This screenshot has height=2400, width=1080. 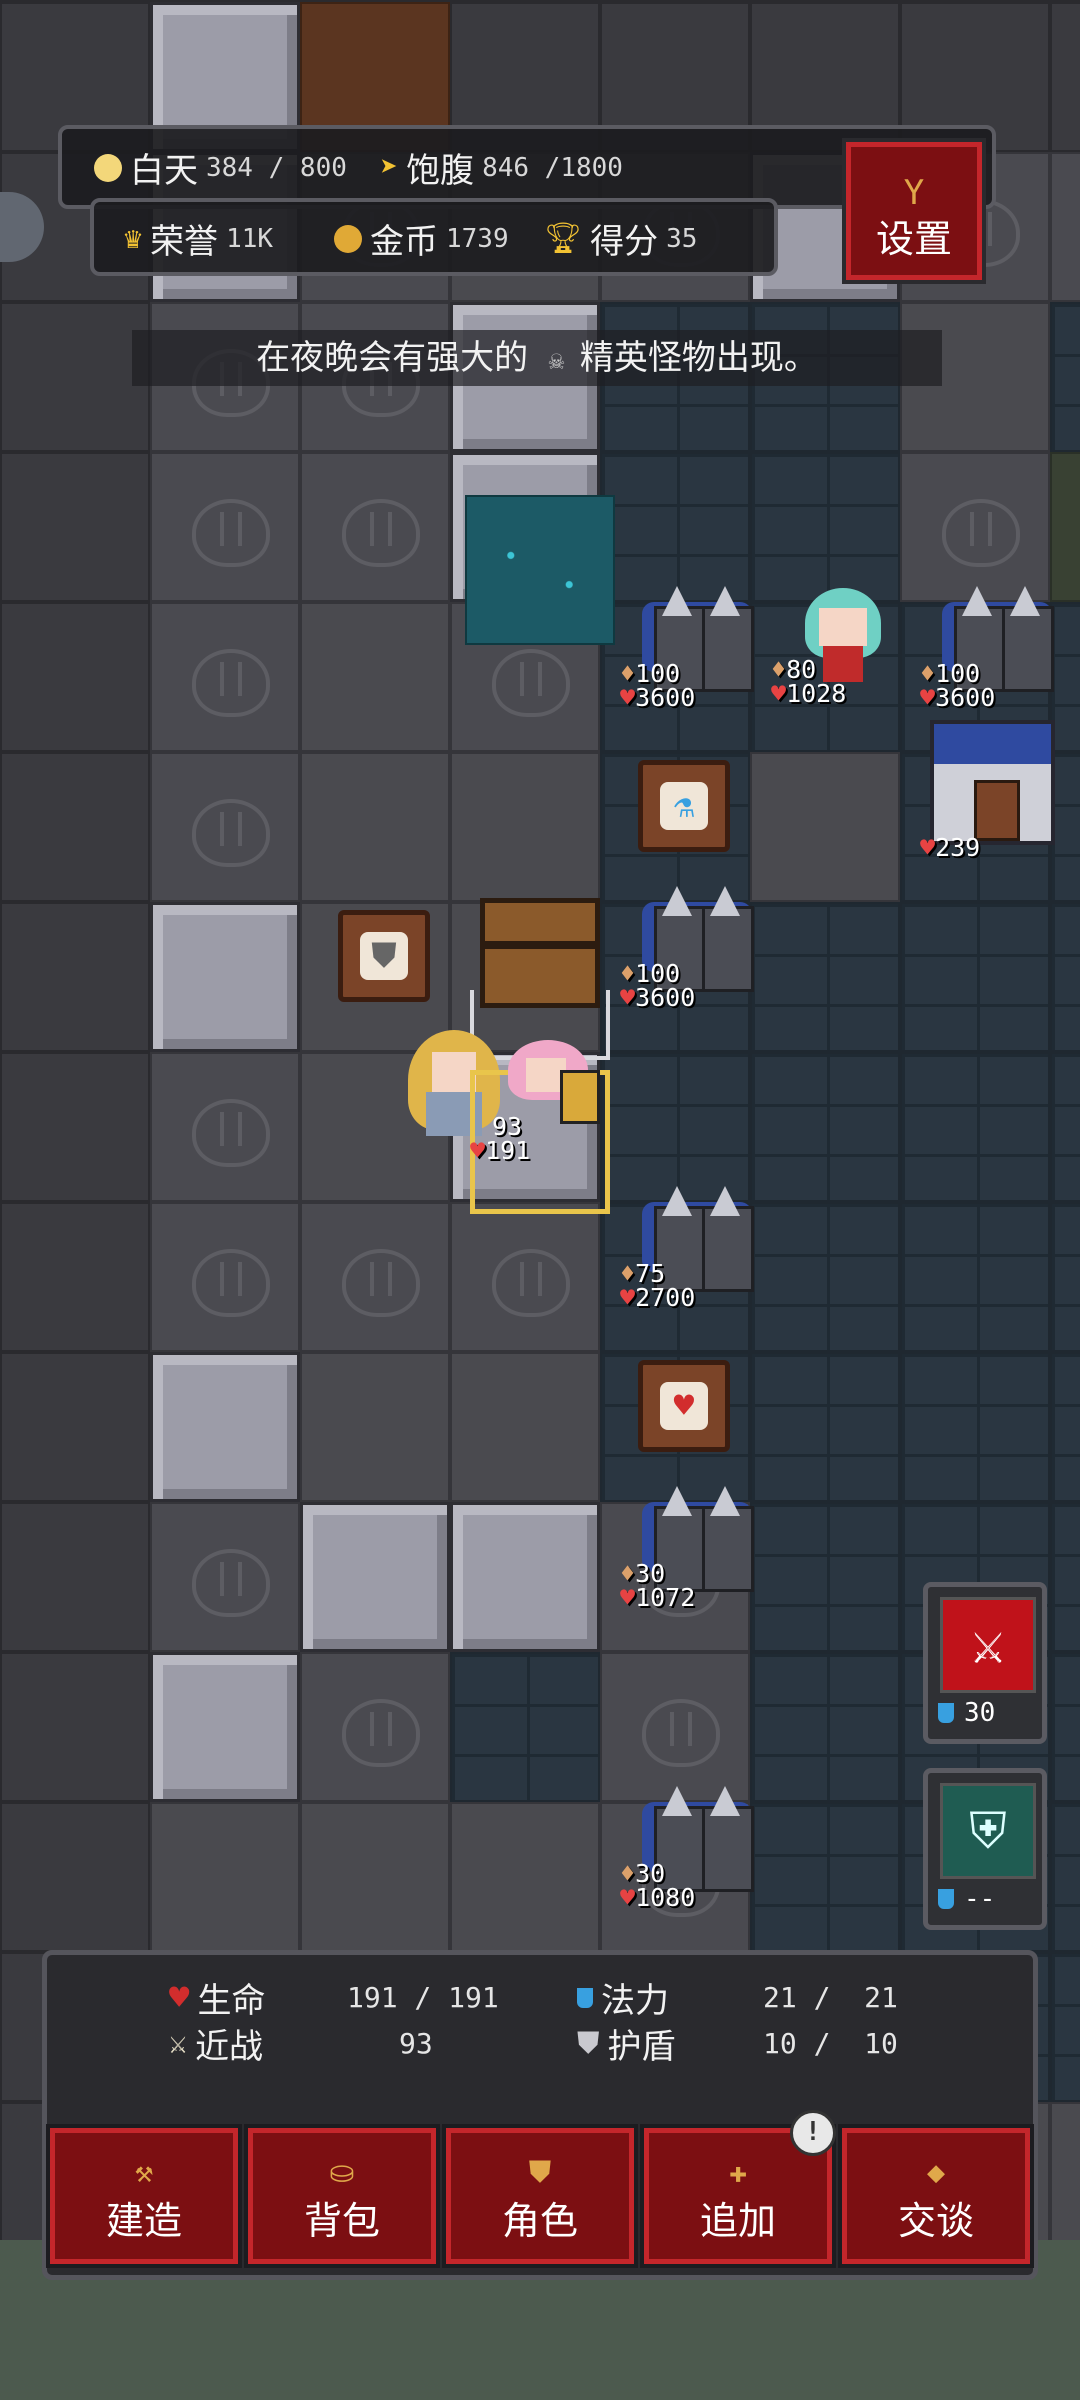 I want to click on hp-value: 191 / 191, so click(x=423, y=1997).